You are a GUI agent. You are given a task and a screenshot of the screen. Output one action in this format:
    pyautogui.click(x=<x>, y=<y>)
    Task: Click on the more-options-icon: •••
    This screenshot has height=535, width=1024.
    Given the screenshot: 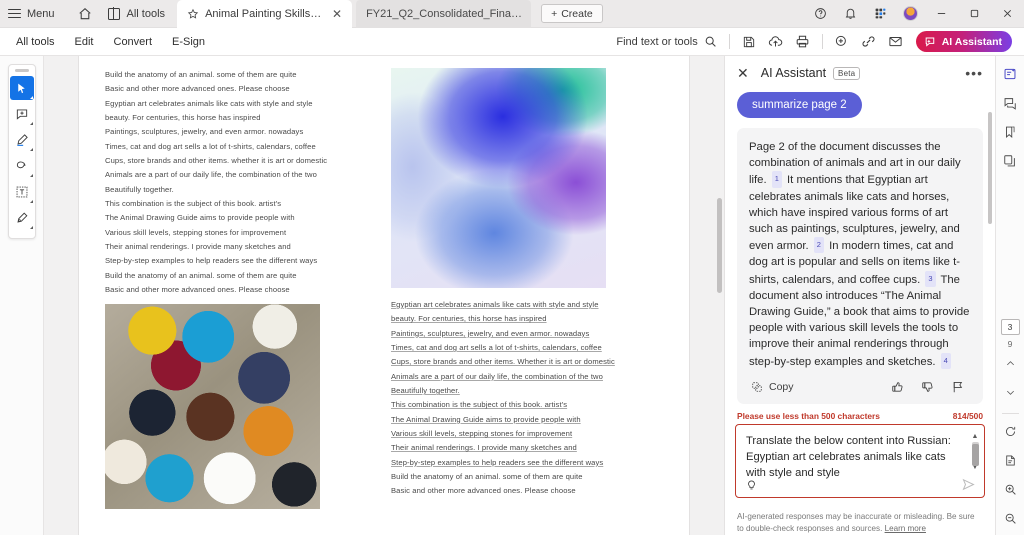 What is the action you would take?
    pyautogui.click(x=974, y=73)
    